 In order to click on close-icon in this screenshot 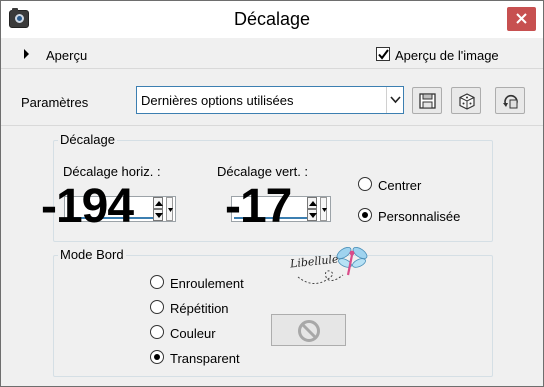, I will do `click(521, 18)`.